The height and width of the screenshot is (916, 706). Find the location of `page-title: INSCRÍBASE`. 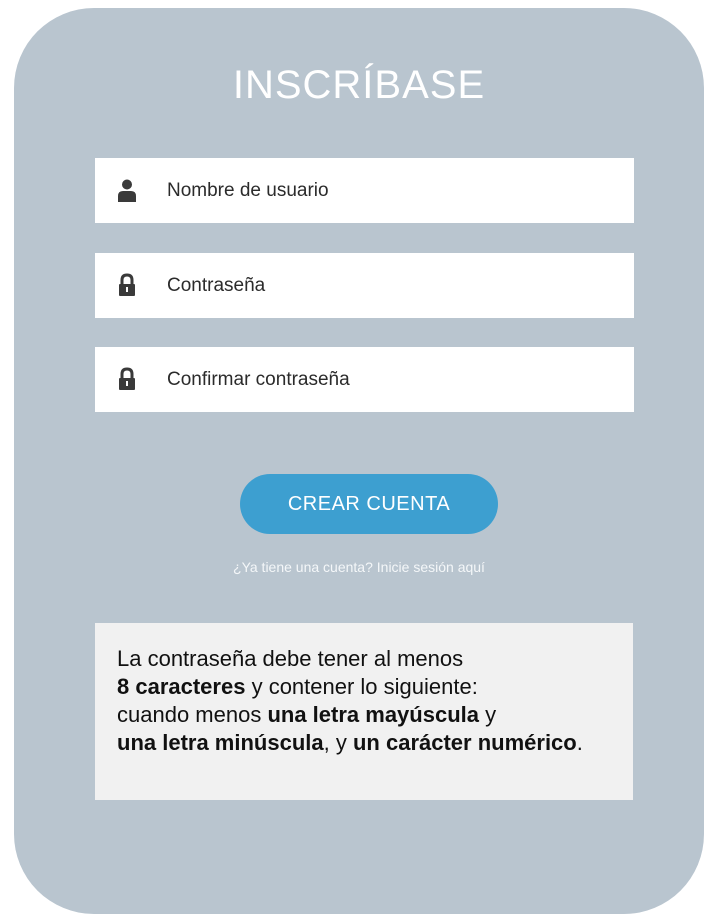

page-title: INSCRÍBASE is located at coordinates (359, 85).